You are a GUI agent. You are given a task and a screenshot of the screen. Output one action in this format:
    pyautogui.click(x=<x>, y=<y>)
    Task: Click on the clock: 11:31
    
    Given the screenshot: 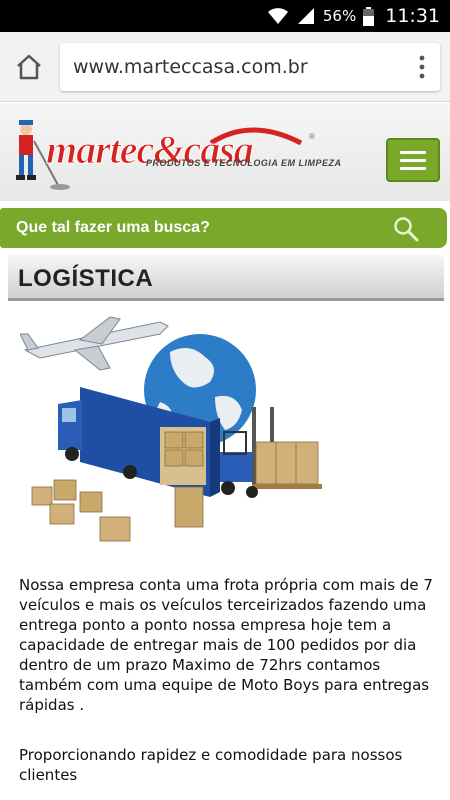 What is the action you would take?
    pyautogui.click(x=412, y=16)
    